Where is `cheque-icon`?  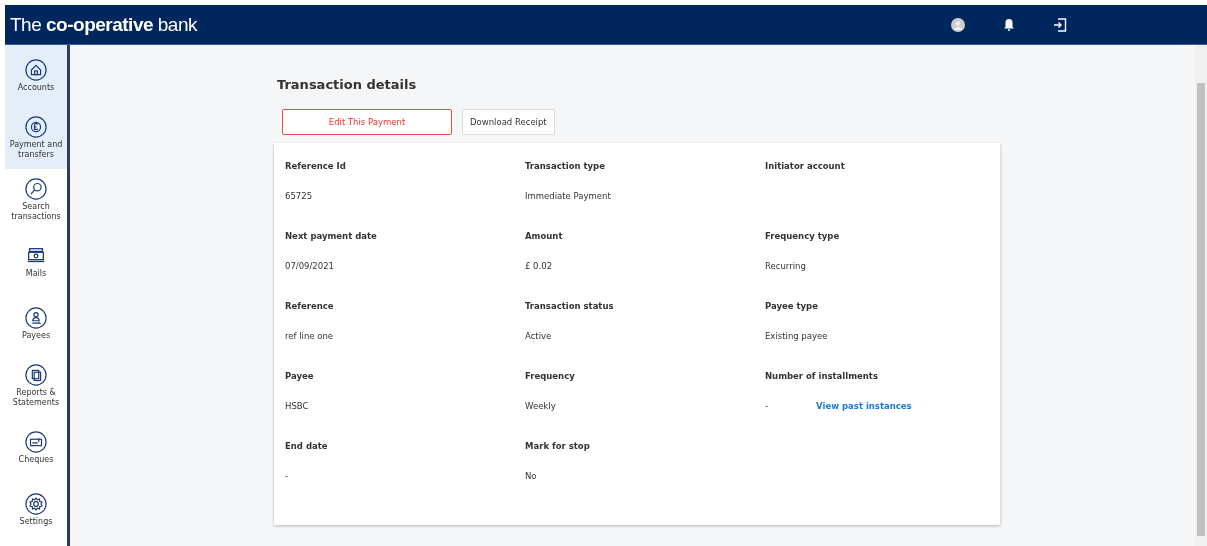
cheque-icon is located at coordinates (36, 442).